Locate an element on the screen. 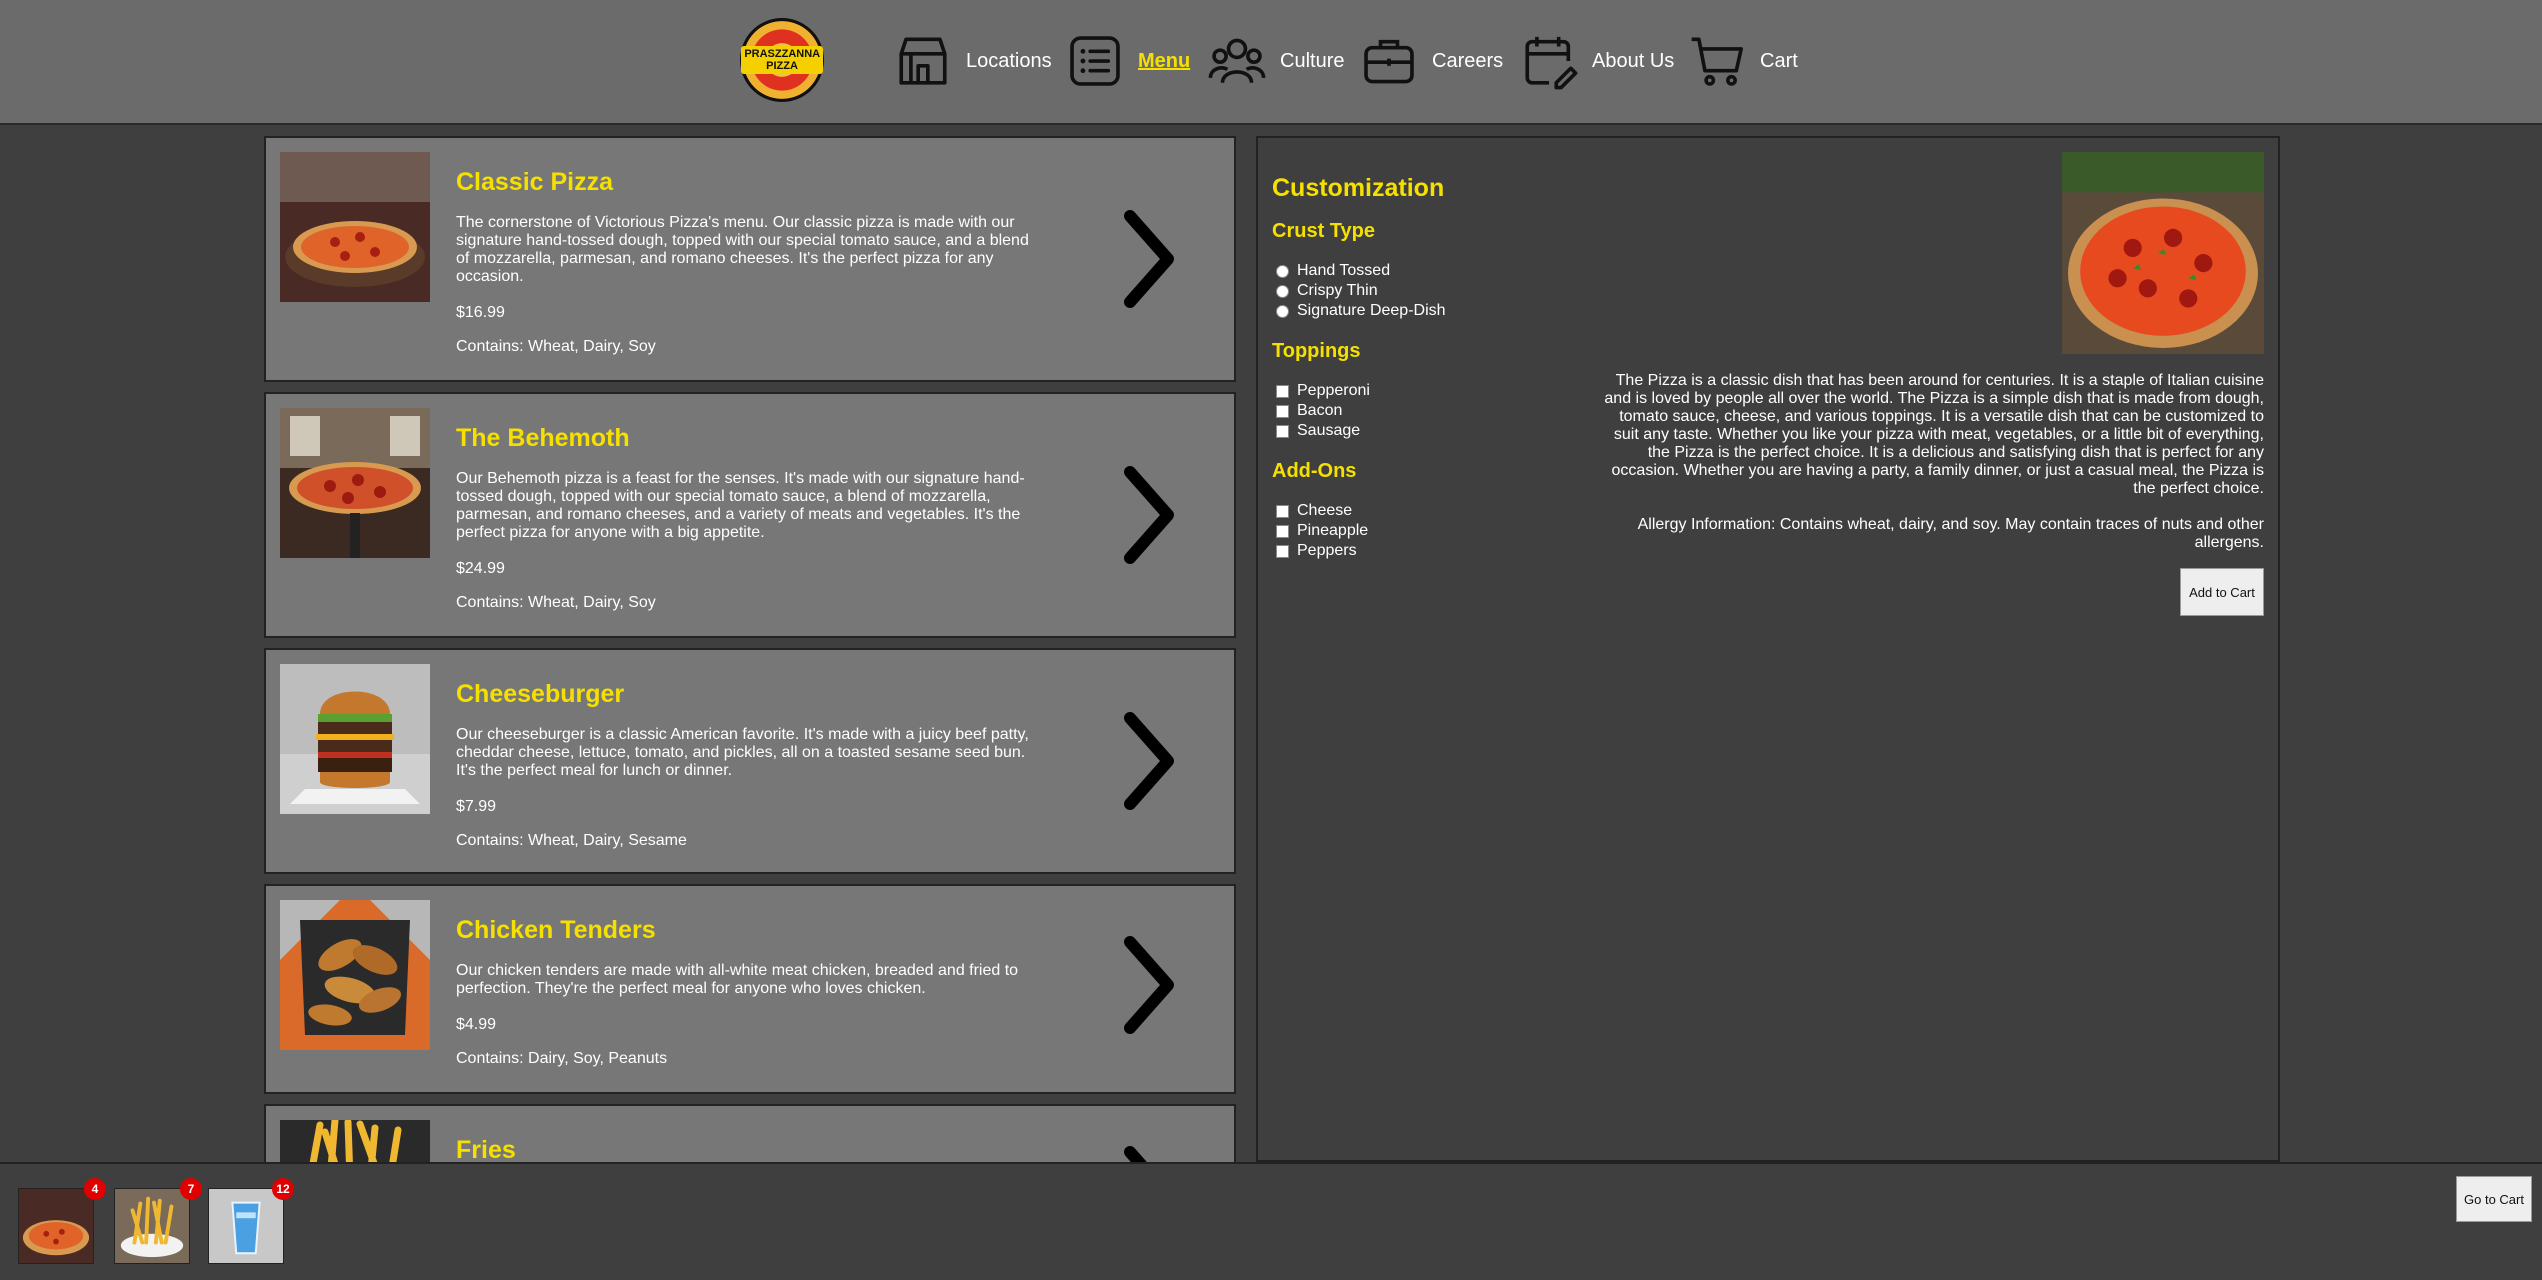  option-label: Bacon is located at coordinates (1320, 410).